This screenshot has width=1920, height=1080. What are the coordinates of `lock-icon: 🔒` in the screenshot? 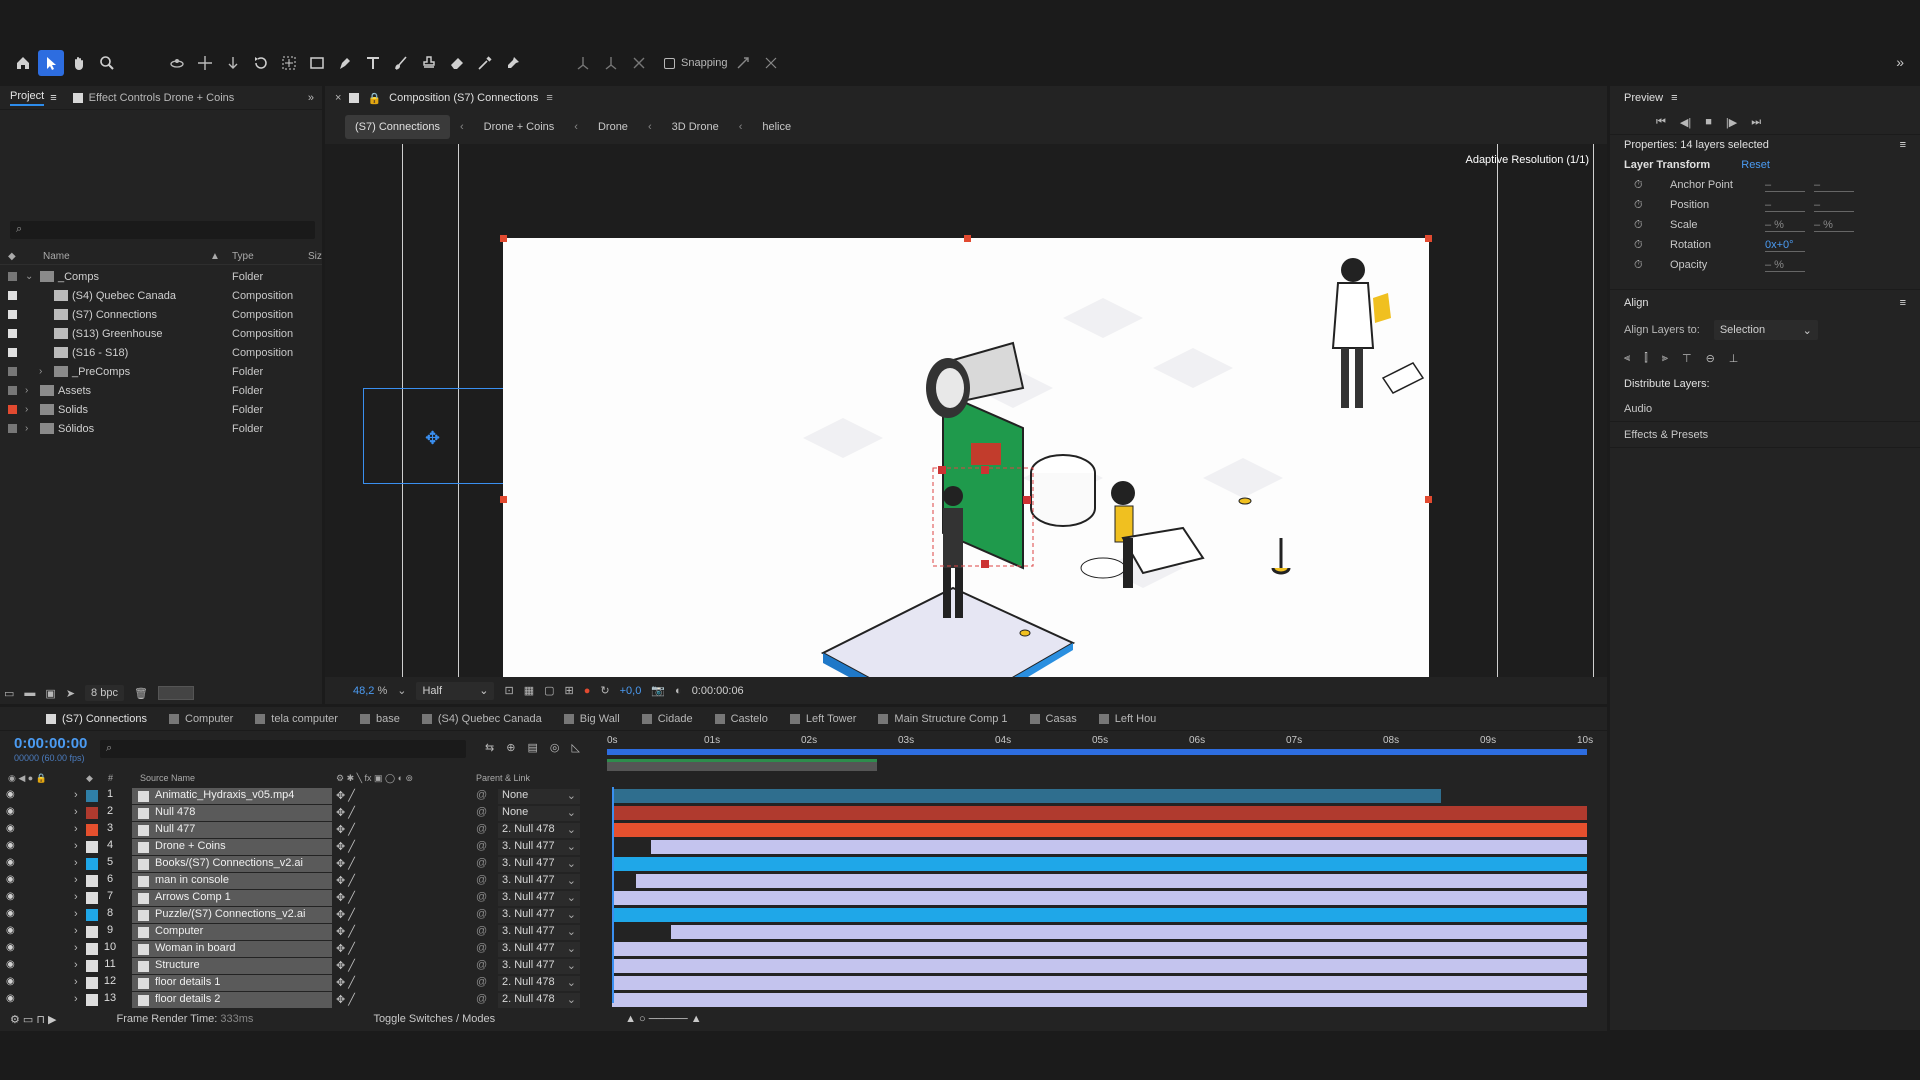 It's located at (374, 98).